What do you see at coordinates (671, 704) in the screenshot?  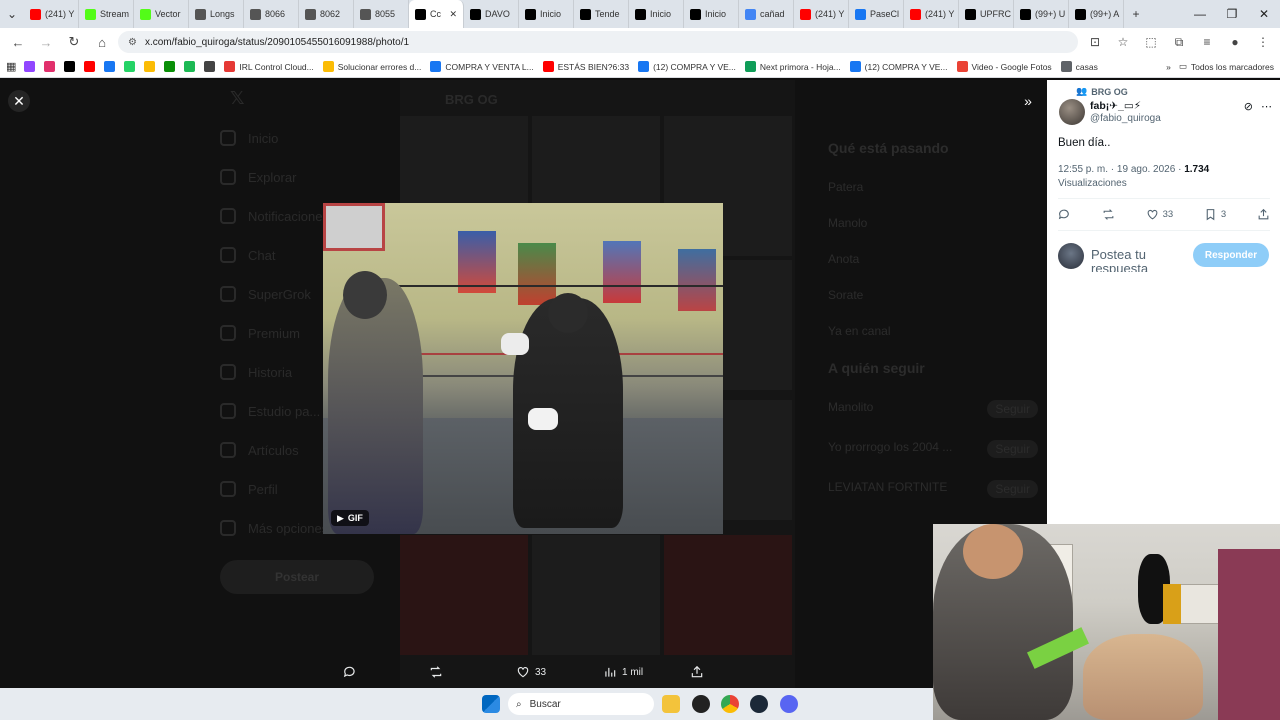 I see `file-explorer-icon` at bounding box center [671, 704].